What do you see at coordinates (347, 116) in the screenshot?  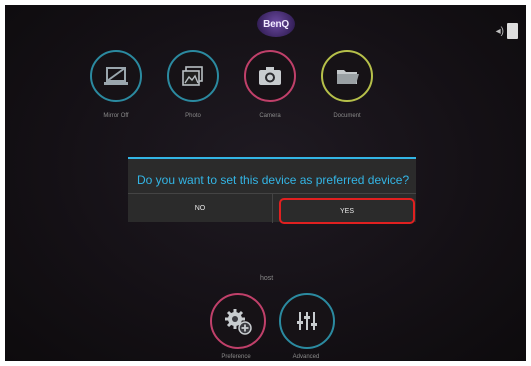 I see `app-label: Document` at bounding box center [347, 116].